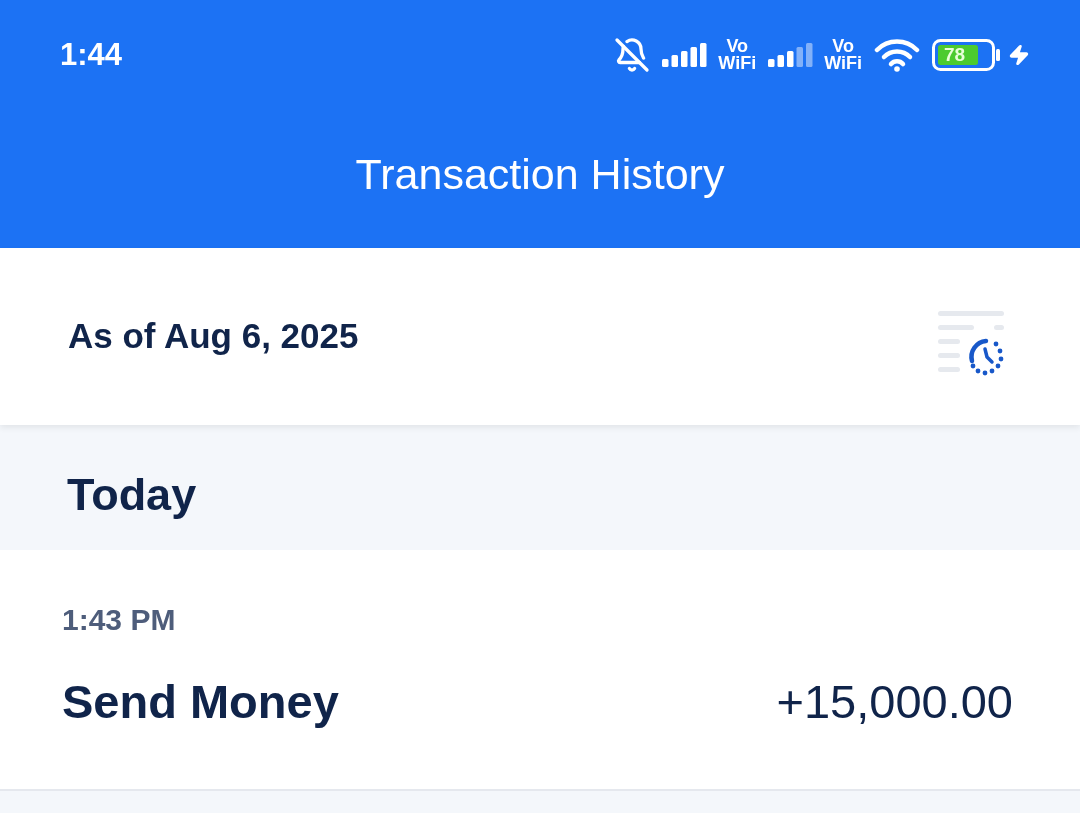 The image size is (1080, 813). Describe the element at coordinates (213, 336) in the screenshot. I see `as-of-date: As of Aug 6, 2025` at that location.